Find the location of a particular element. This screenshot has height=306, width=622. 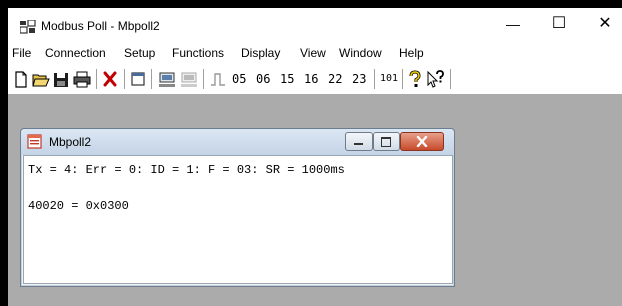

save-icon is located at coordinates (61, 79).